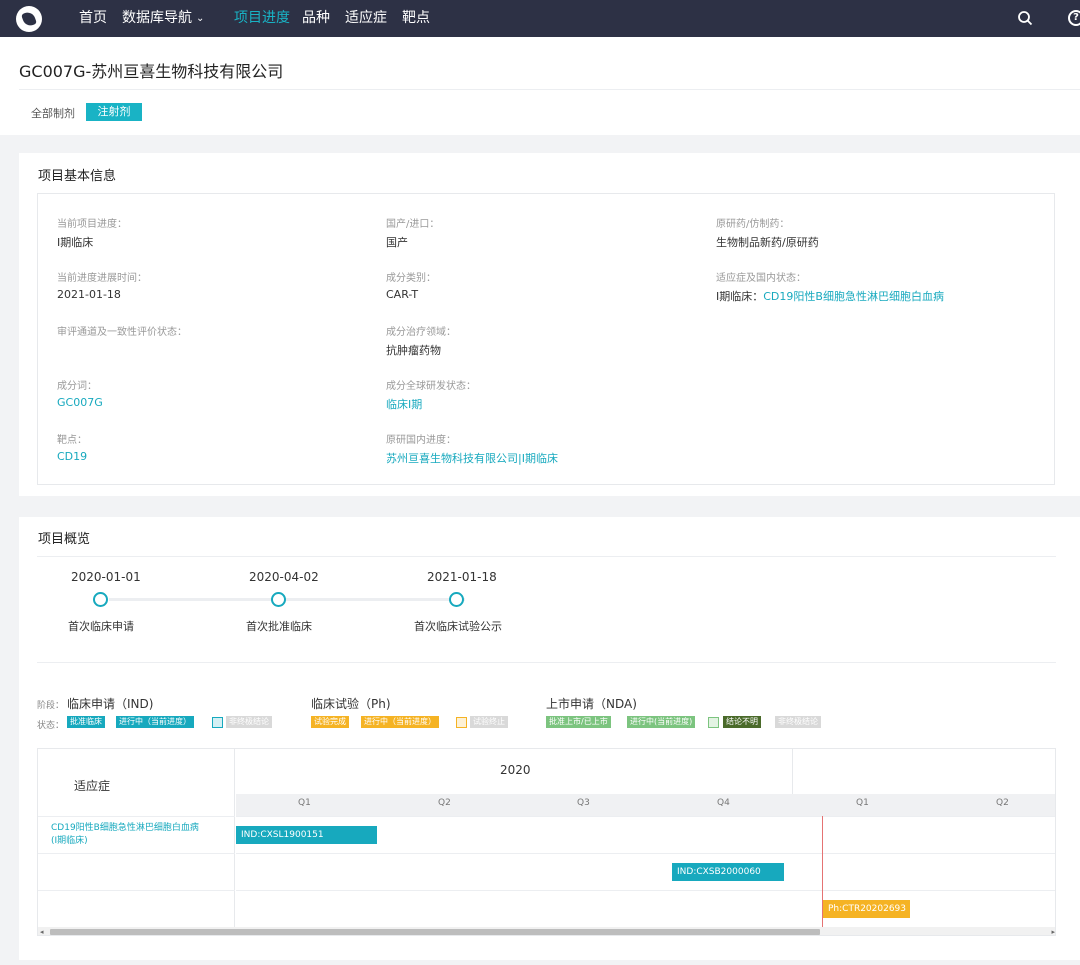 The height and width of the screenshot is (965, 1080). Describe the element at coordinates (92, 786) in the screenshot. I see `indication-header: 适应症` at that location.